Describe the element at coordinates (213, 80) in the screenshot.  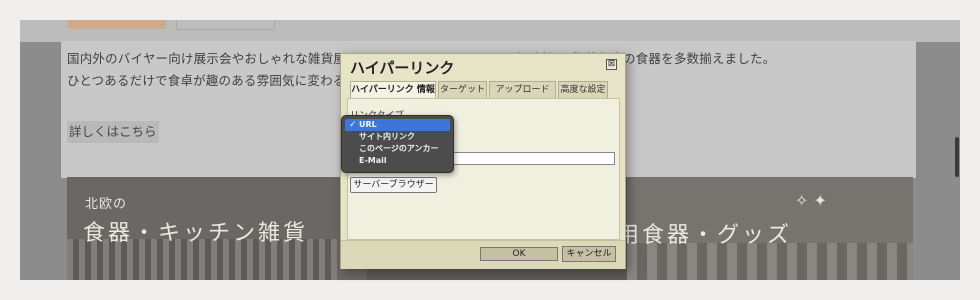
I see `article-line-2: ひとつあるだけで食卓が趣のある雰囲気に変わる雑` at that location.